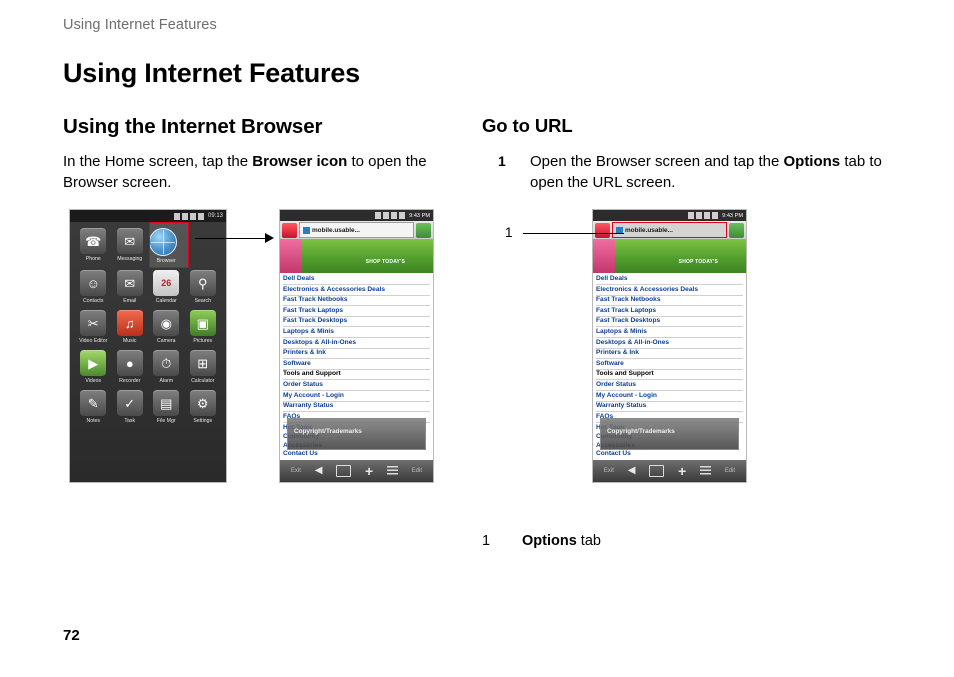 Image resolution: width=954 pixels, height=677 pixels. I want to click on app-icon-recorder: ● Recorder, so click(130, 367).